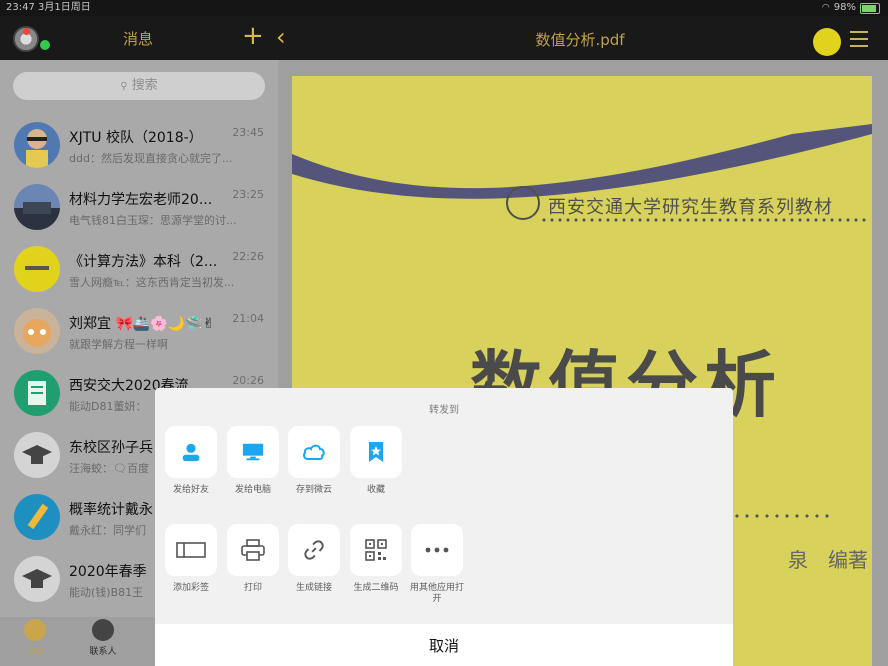 Image resolution: width=888 pixels, height=666 pixels. I want to click on menu-icon, so click(859, 41).